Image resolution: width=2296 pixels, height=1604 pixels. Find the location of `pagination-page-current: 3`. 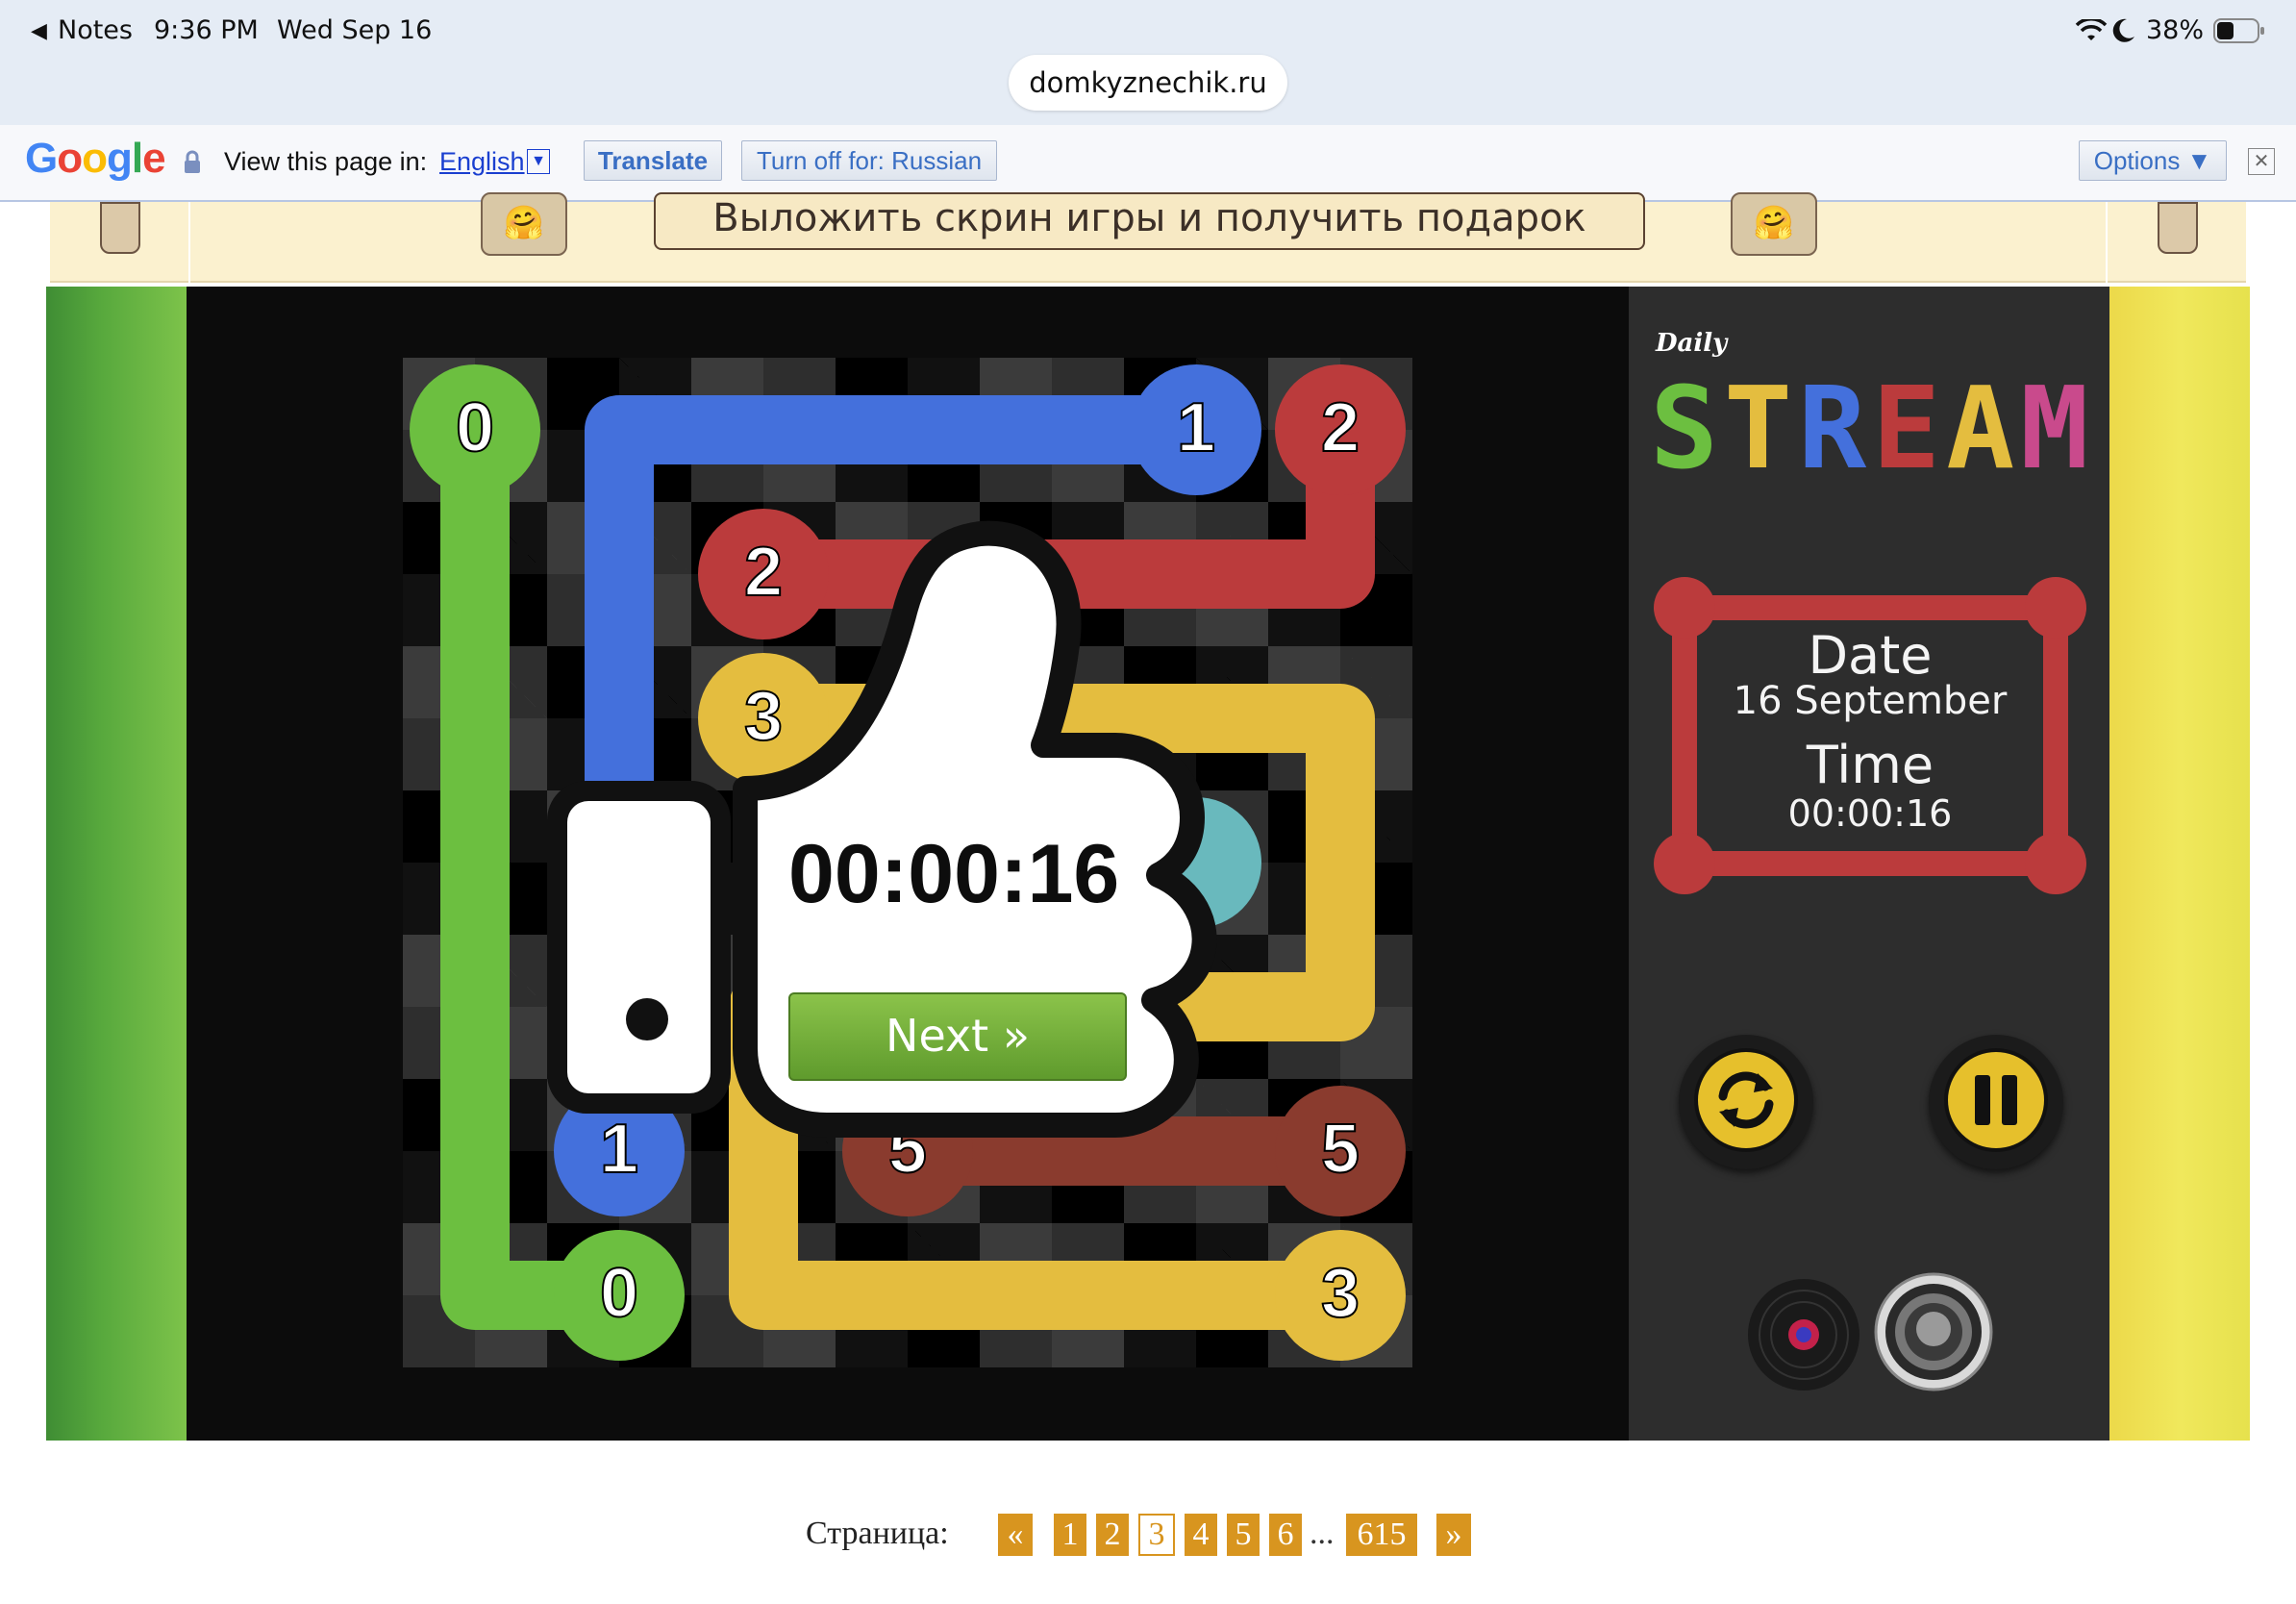

pagination-page-current: 3 is located at coordinates (1156, 1535).